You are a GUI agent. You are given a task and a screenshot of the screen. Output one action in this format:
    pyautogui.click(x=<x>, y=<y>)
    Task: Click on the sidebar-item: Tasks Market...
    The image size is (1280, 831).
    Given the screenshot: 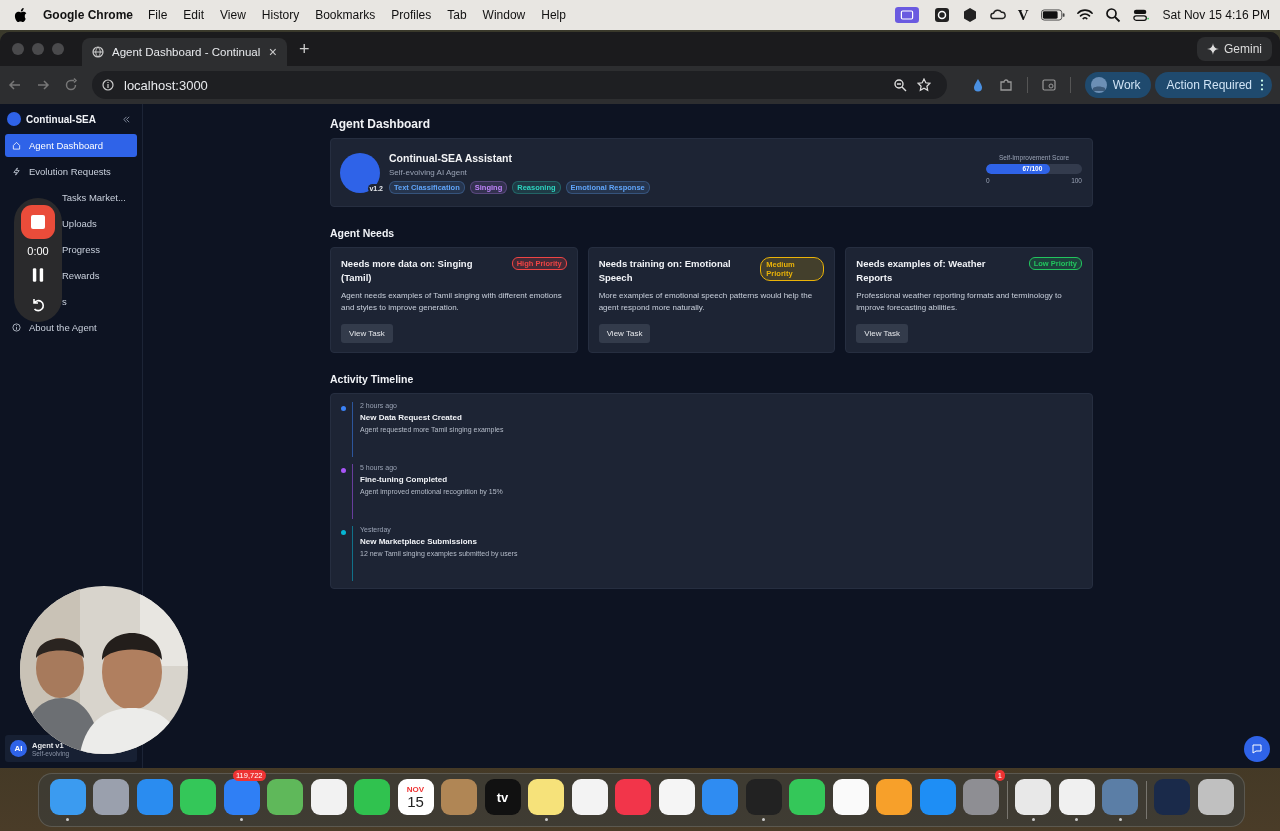 What is the action you would take?
    pyautogui.click(x=98, y=197)
    